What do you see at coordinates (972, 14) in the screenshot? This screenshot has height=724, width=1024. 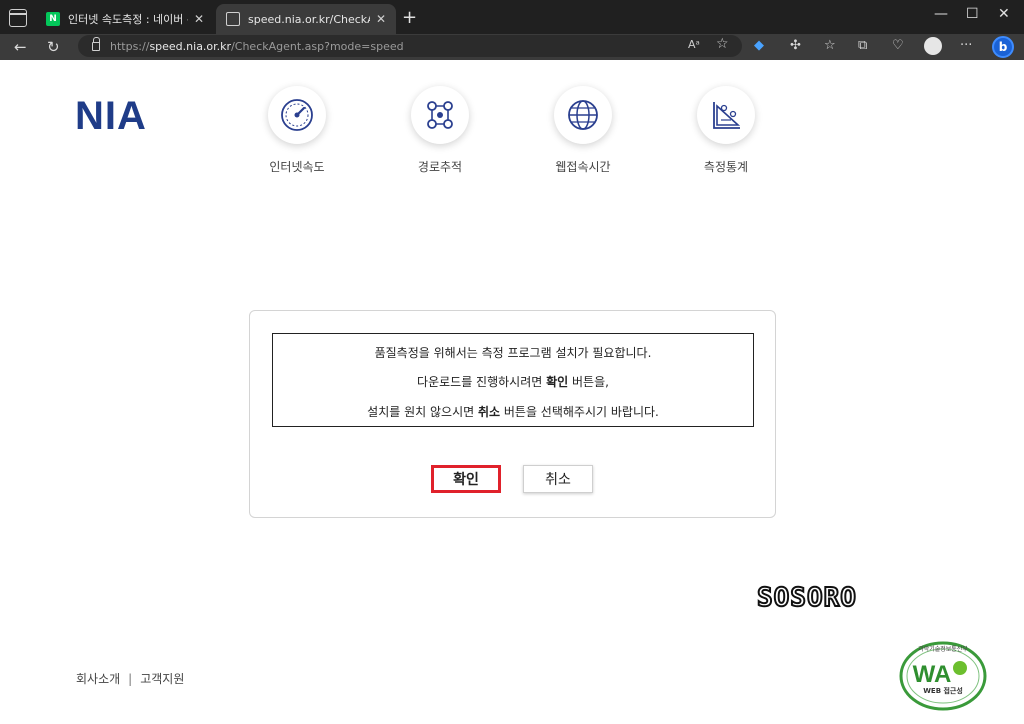 I see `maximize-icon: ☐` at bounding box center [972, 14].